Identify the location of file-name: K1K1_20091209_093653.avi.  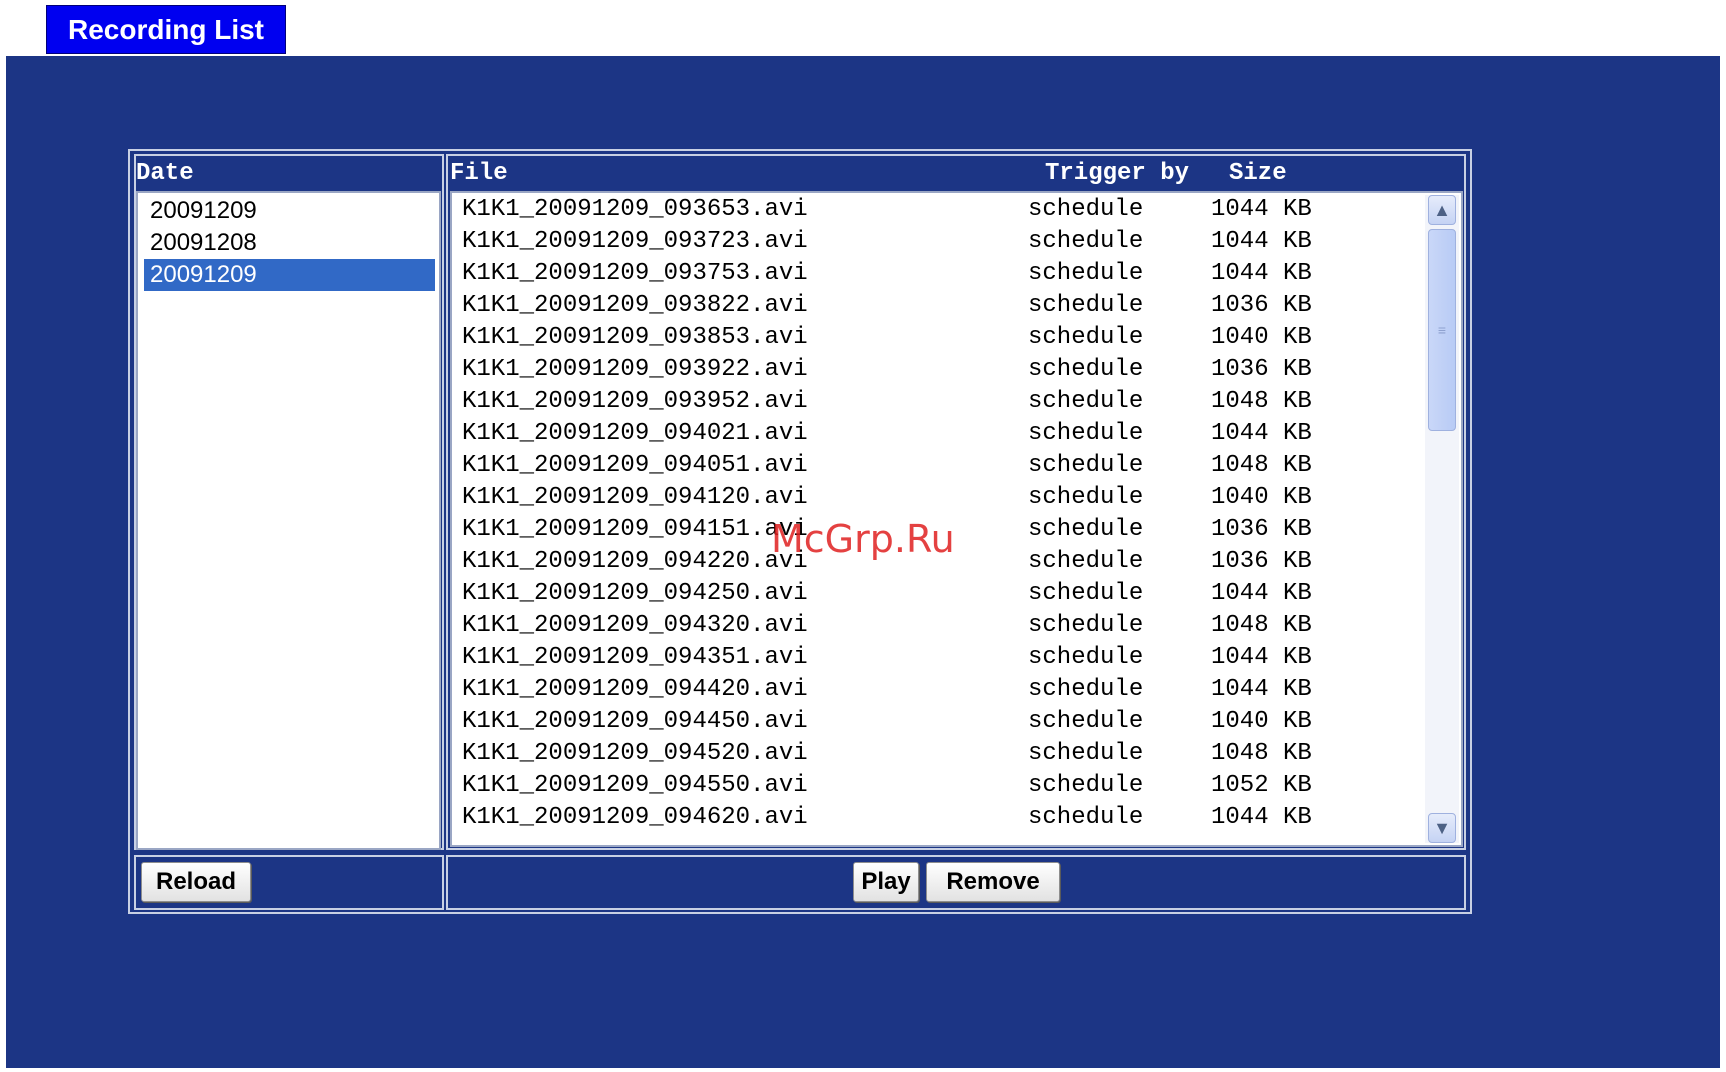
(635, 209).